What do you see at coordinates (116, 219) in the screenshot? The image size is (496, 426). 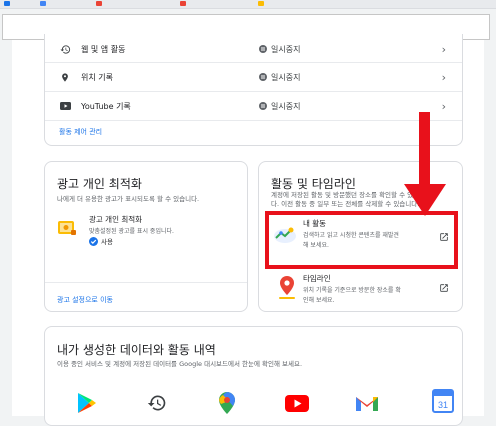 I see `item-title: 광고 개인 최적화` at bounding box center [116, 219].